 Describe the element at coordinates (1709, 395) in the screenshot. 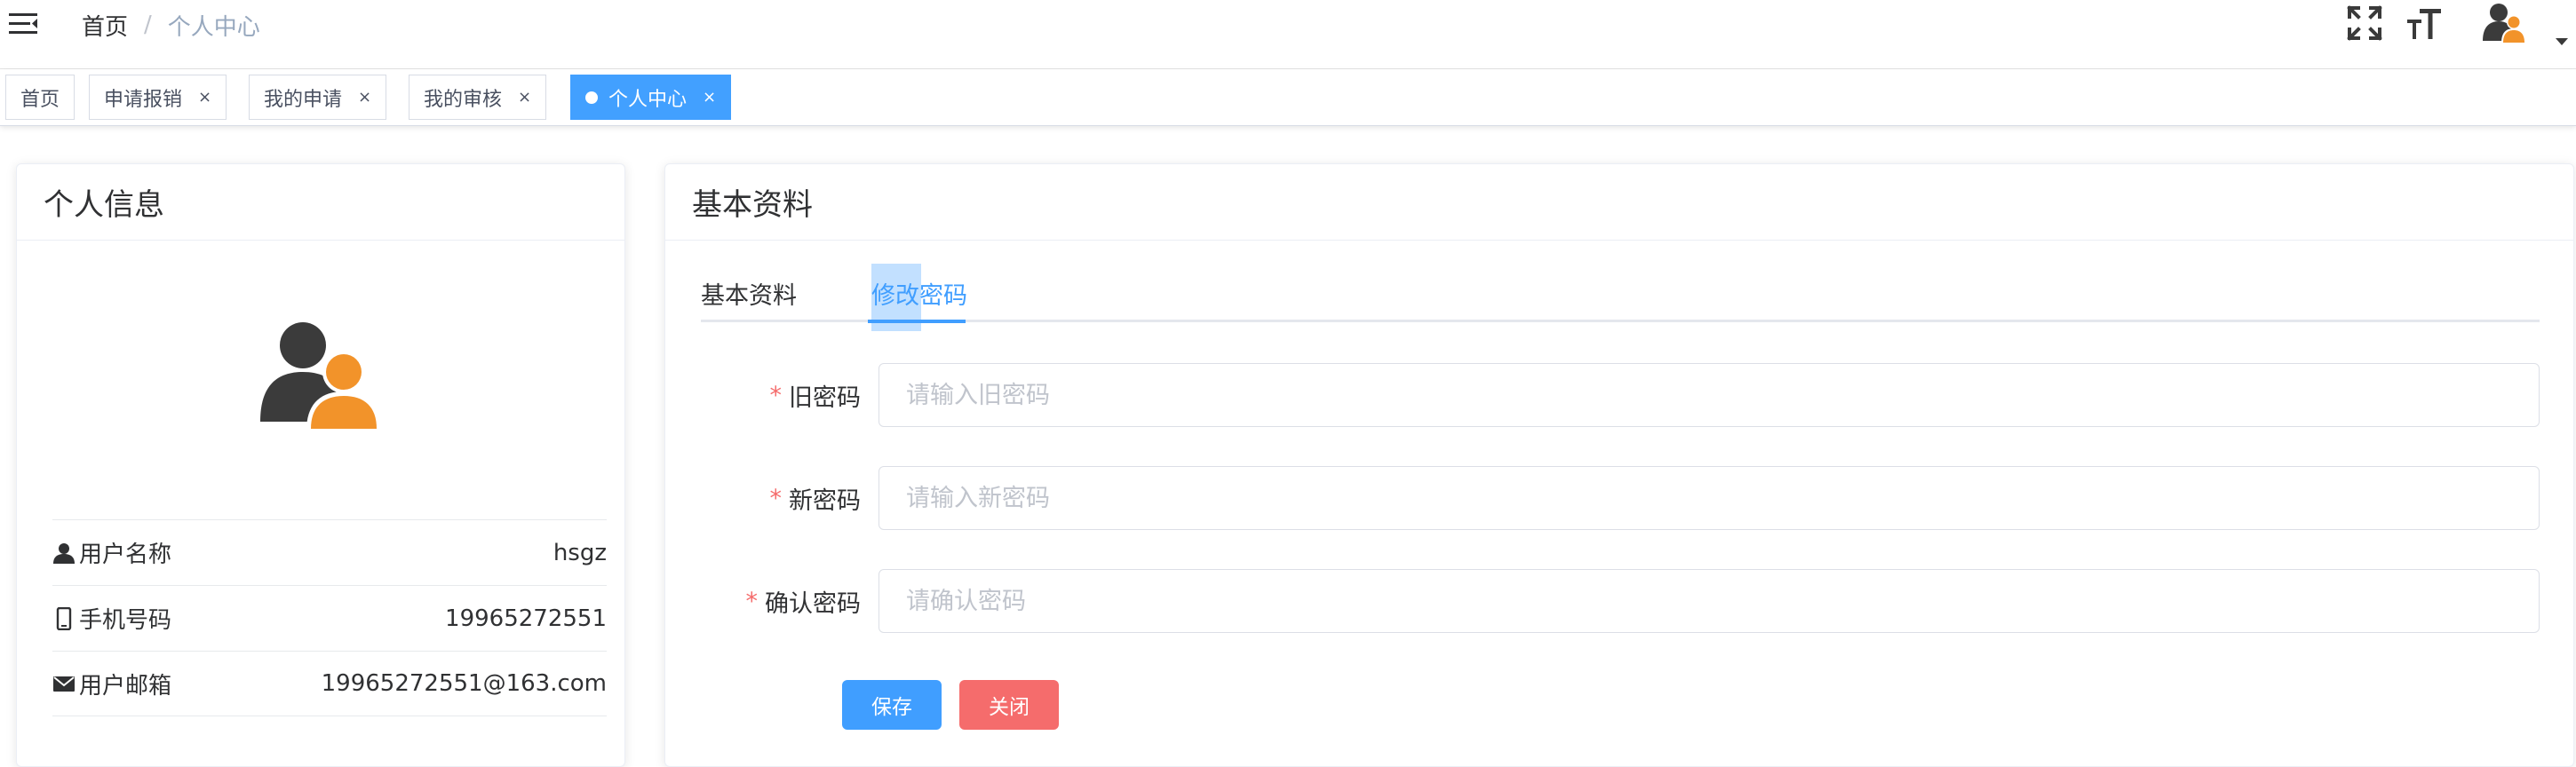

I see `old-password-input` at that location.